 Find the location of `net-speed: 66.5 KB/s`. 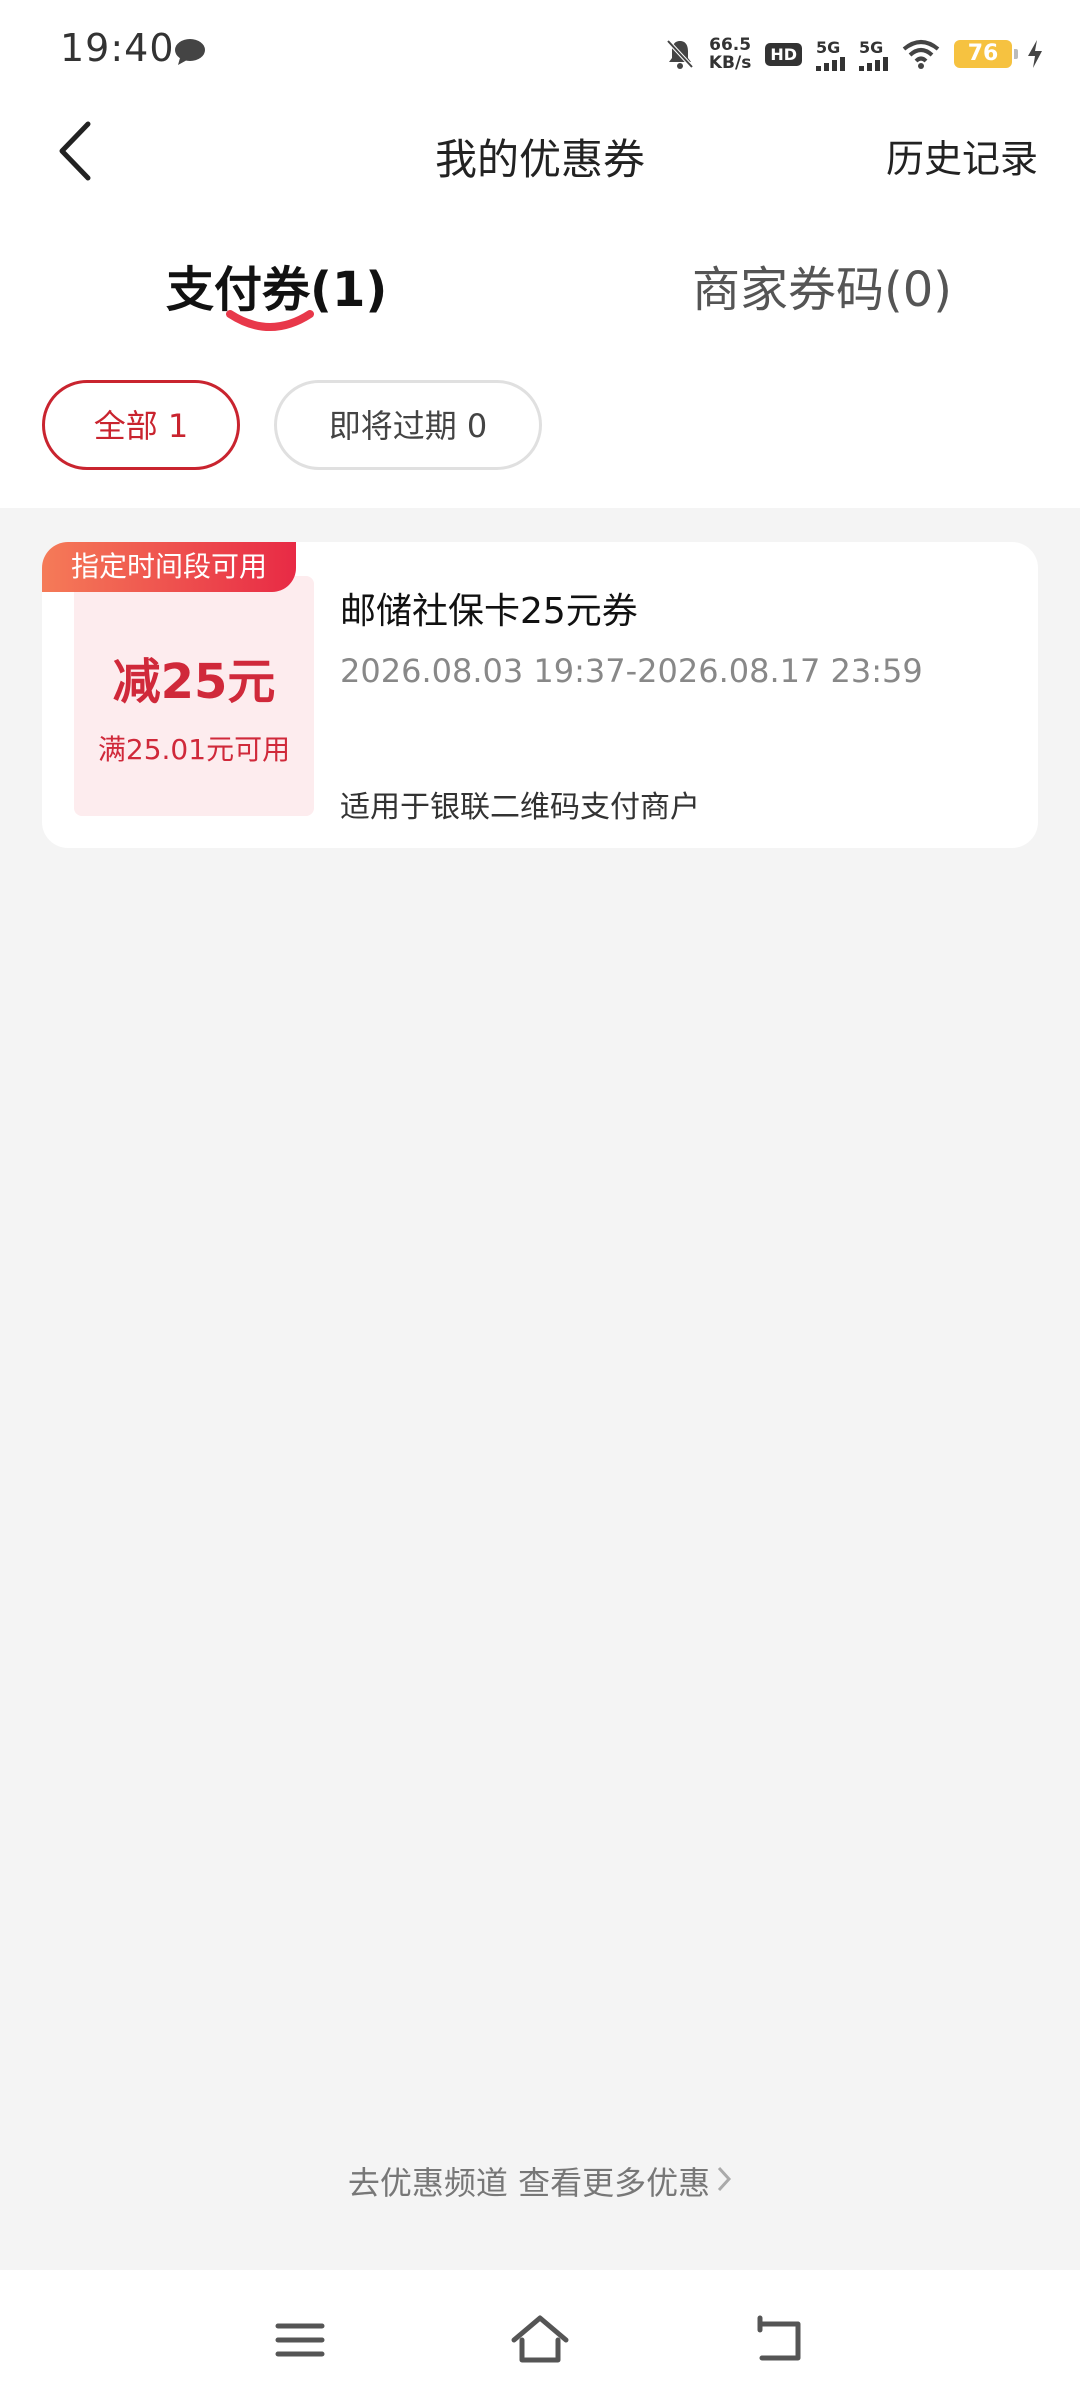

net-speed: 66.5 KB/s is located at coordinates (730, 54).